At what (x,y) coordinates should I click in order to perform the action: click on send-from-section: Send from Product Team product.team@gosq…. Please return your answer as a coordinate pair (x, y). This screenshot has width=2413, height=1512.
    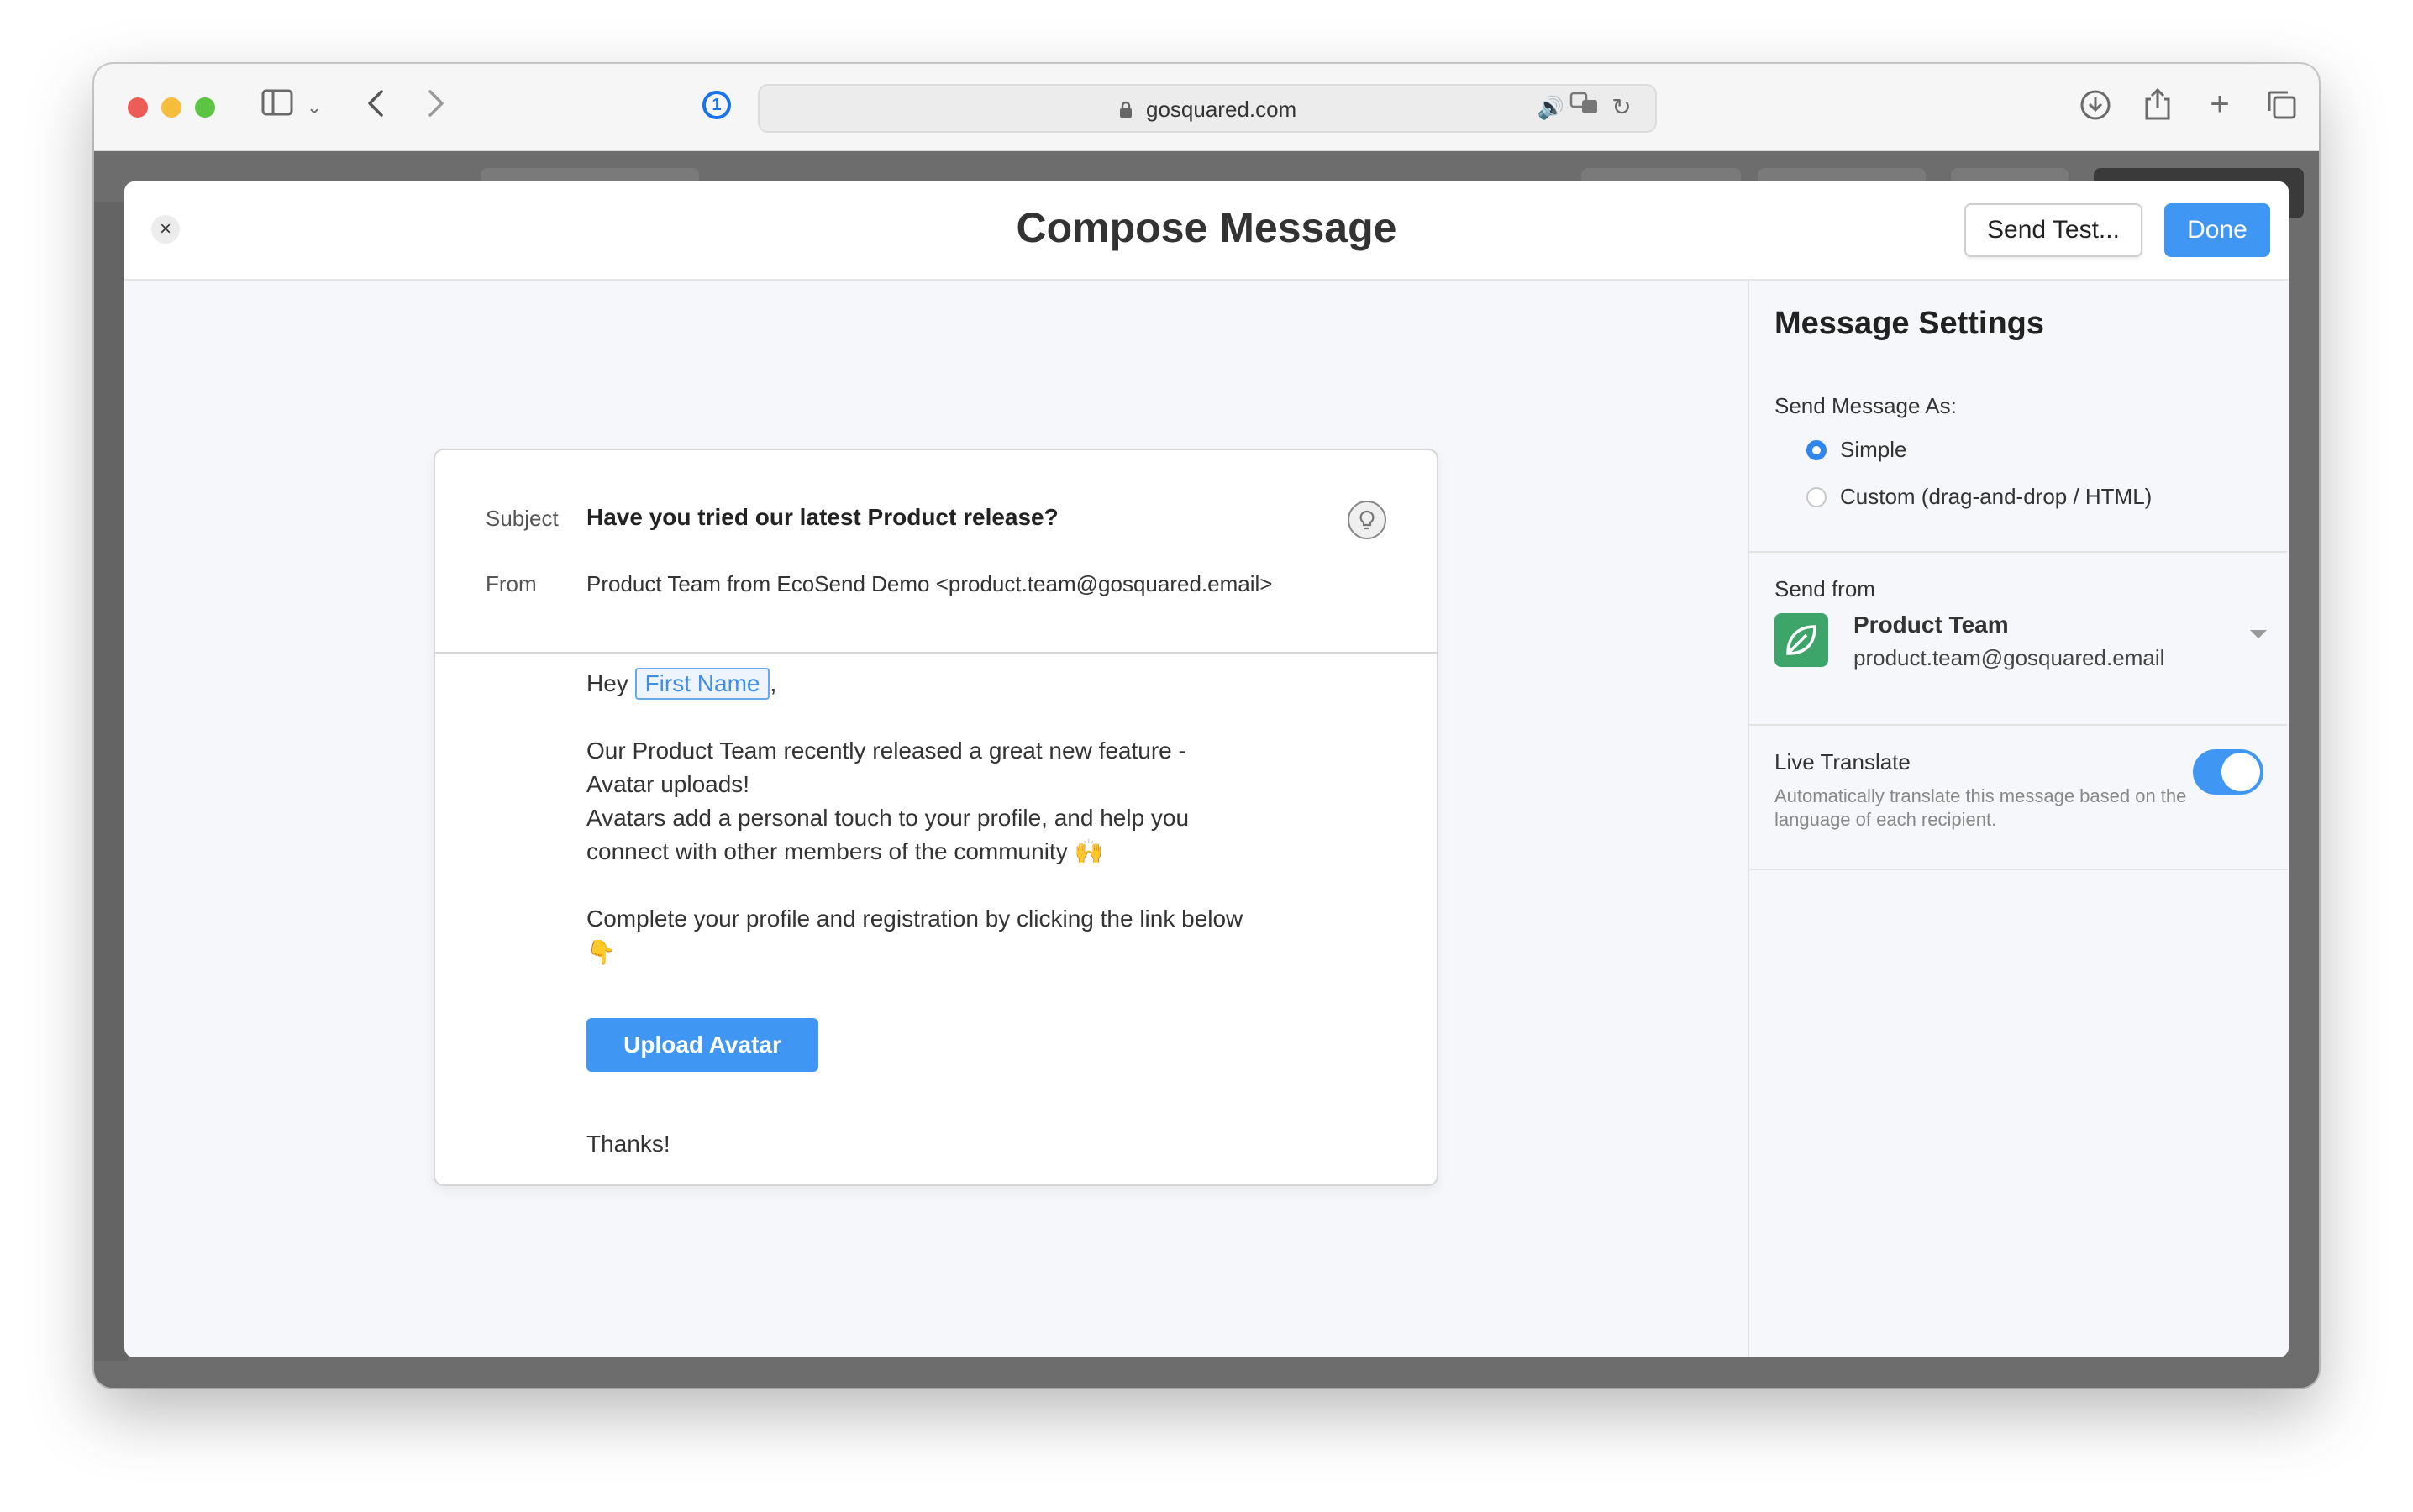
    Looking at the image, I should click on (2018, 638).